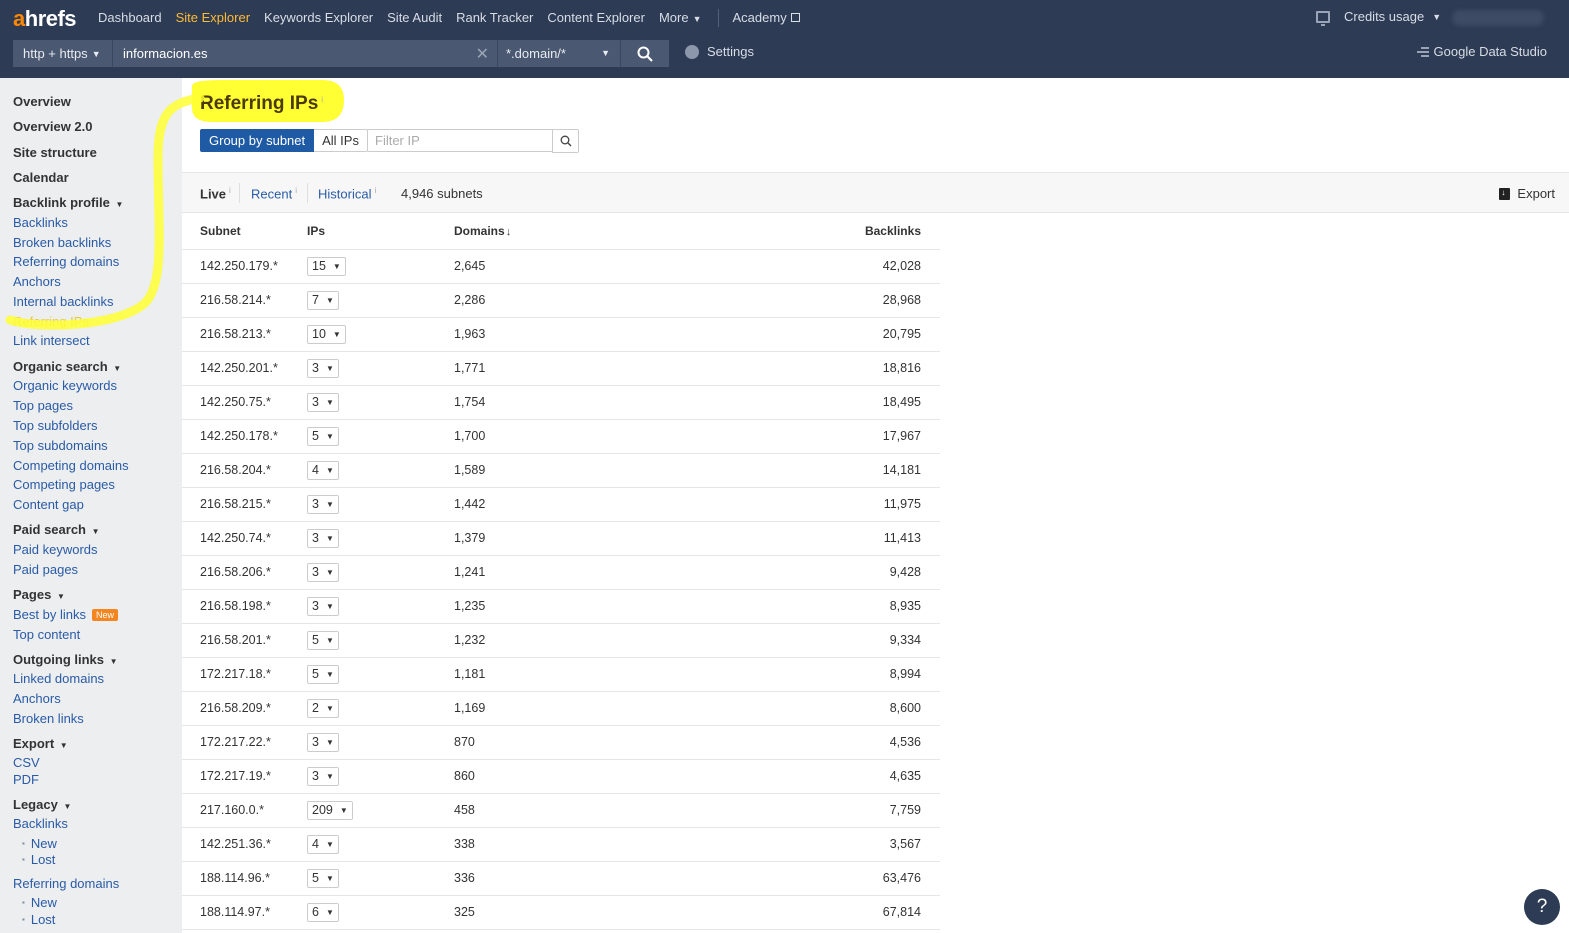 Image resolution: width=1569 pixels, height=933 pixels. Describe the element at coordinates (48, 504) in the screenshot. I see `sidebar-item-content-gap: Content gap` at that location.